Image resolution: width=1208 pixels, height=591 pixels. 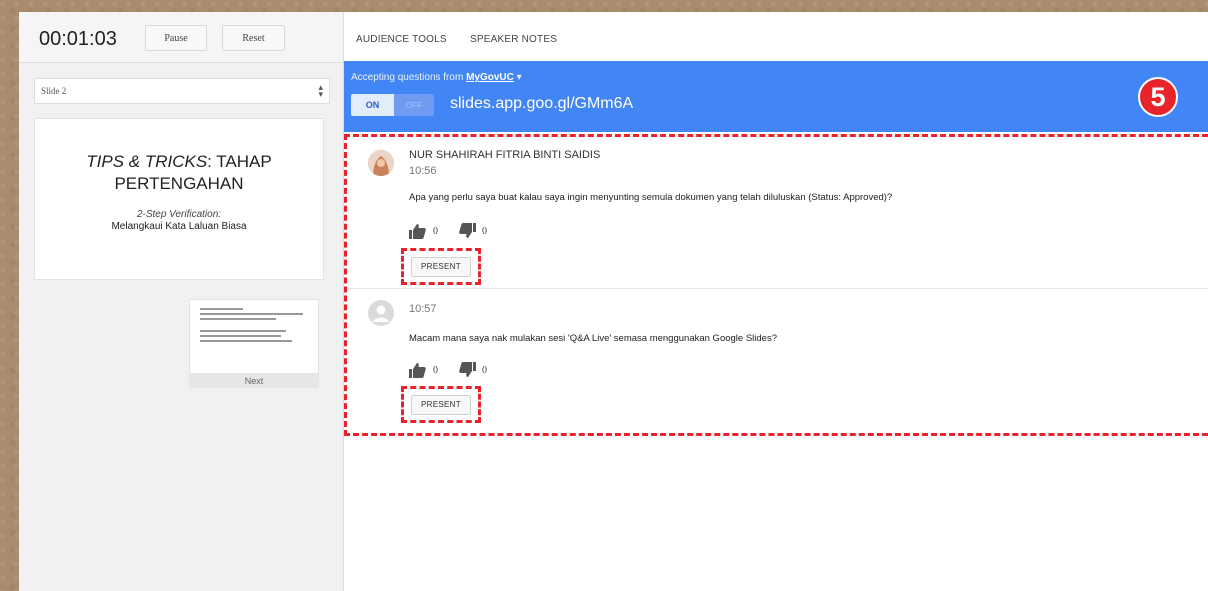 What do you see at coordinates (254, 381) in the screenshot?
I see `next-slide-label: Next` at bounding box center [254, 381].